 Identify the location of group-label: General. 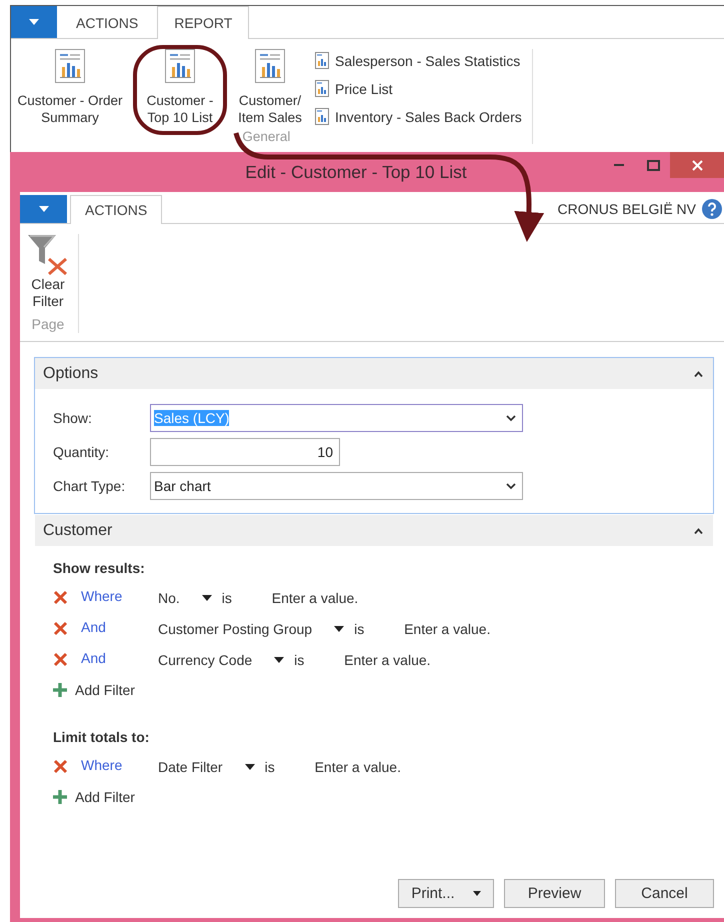
(266, 136).